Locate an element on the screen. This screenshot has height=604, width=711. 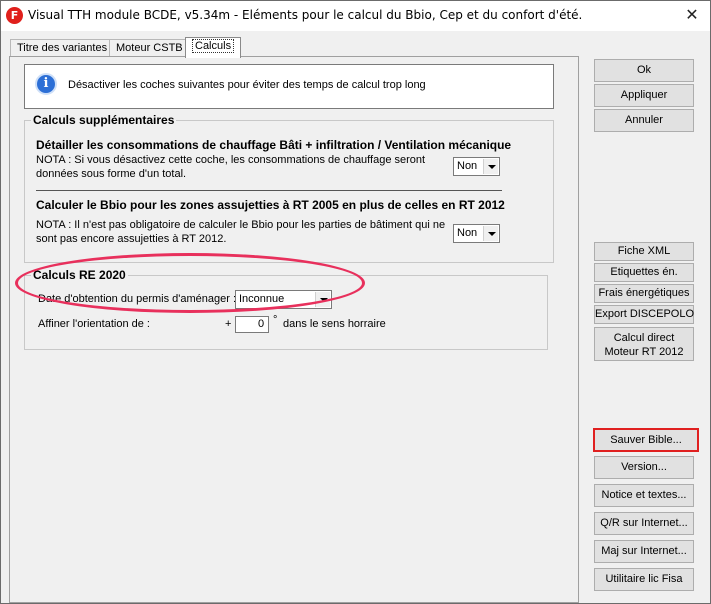
frais-energetiques-button: Frais énergétiques is located at coordinates (644, 293).